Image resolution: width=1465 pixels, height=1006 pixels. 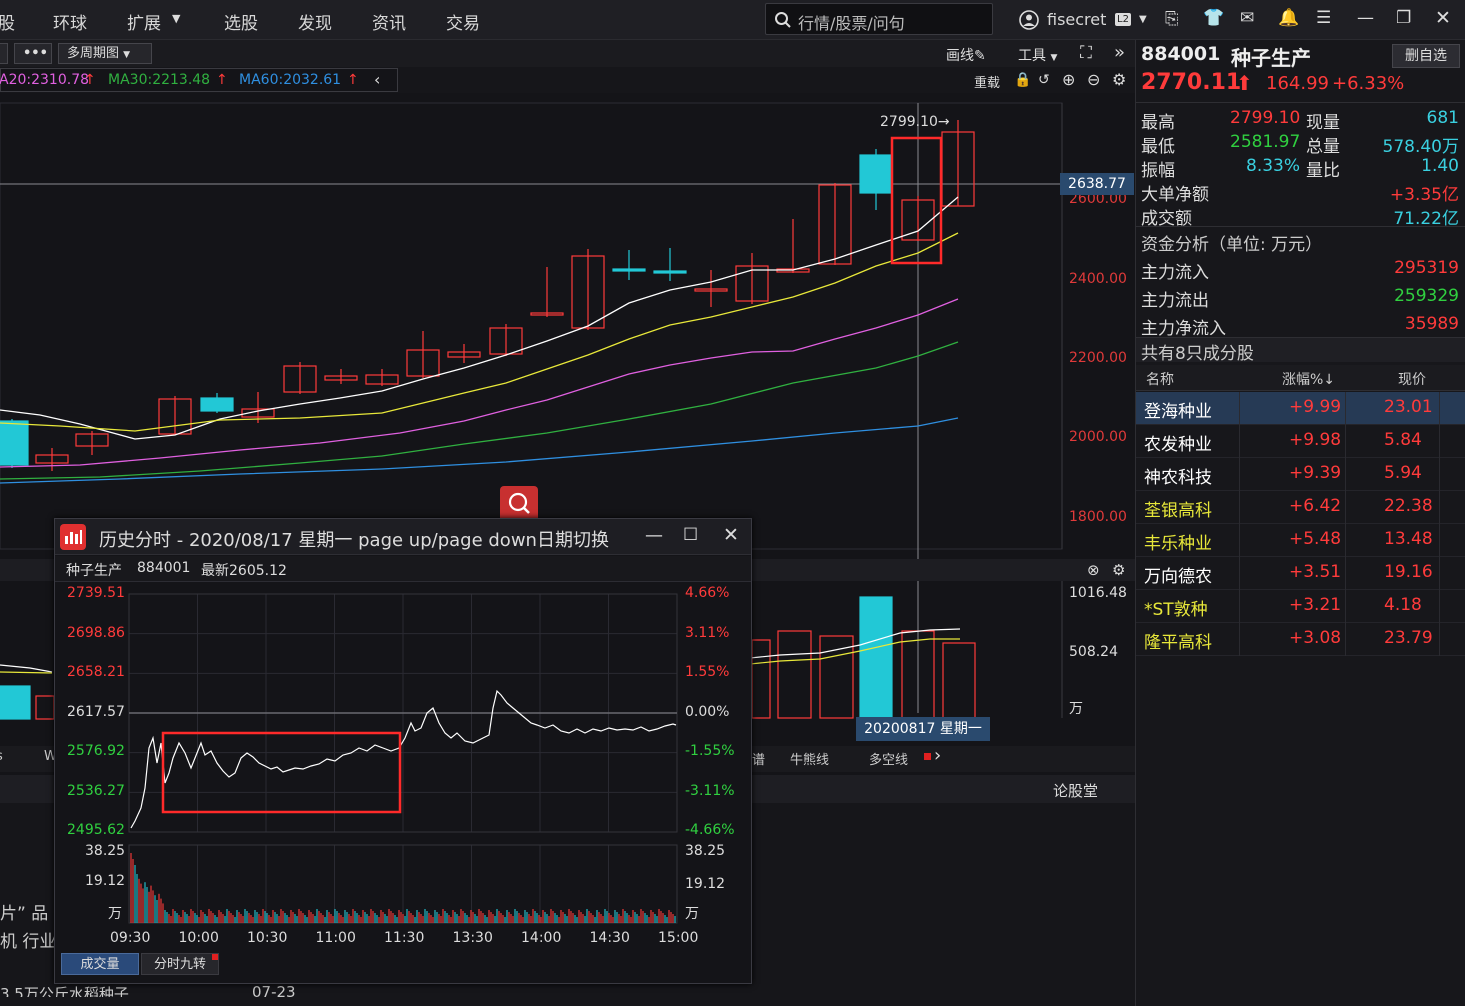 I want to click on news-fragment: 机 行业, so click(x=28, y=939).